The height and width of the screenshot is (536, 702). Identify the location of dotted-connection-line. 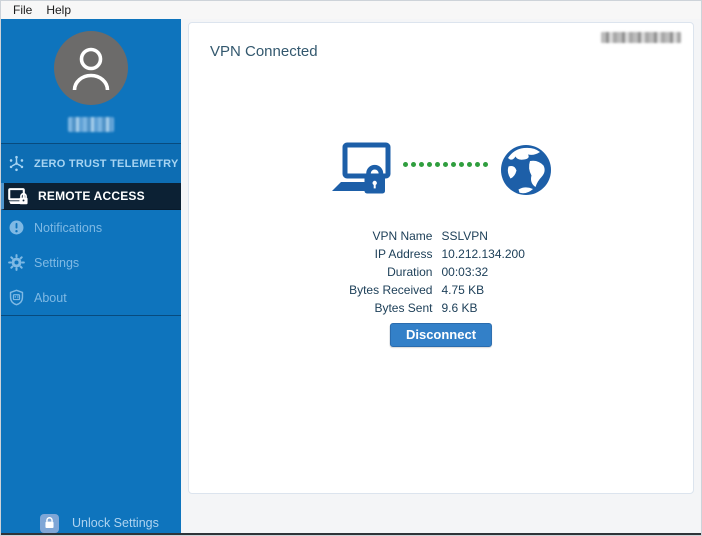
(445, 164).